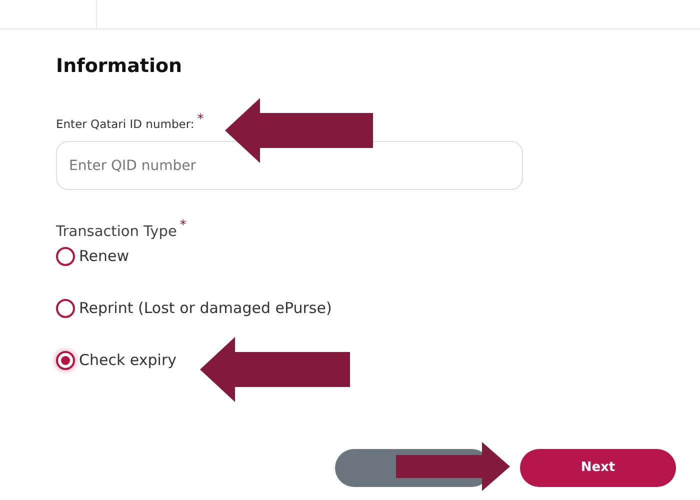 The height and width of the screenshot is (500, 700). What do you see at coordinates (289, 165) in the screenshot?
I see `qid-input-field: Enter QID number` at bounding box center [289, 165].